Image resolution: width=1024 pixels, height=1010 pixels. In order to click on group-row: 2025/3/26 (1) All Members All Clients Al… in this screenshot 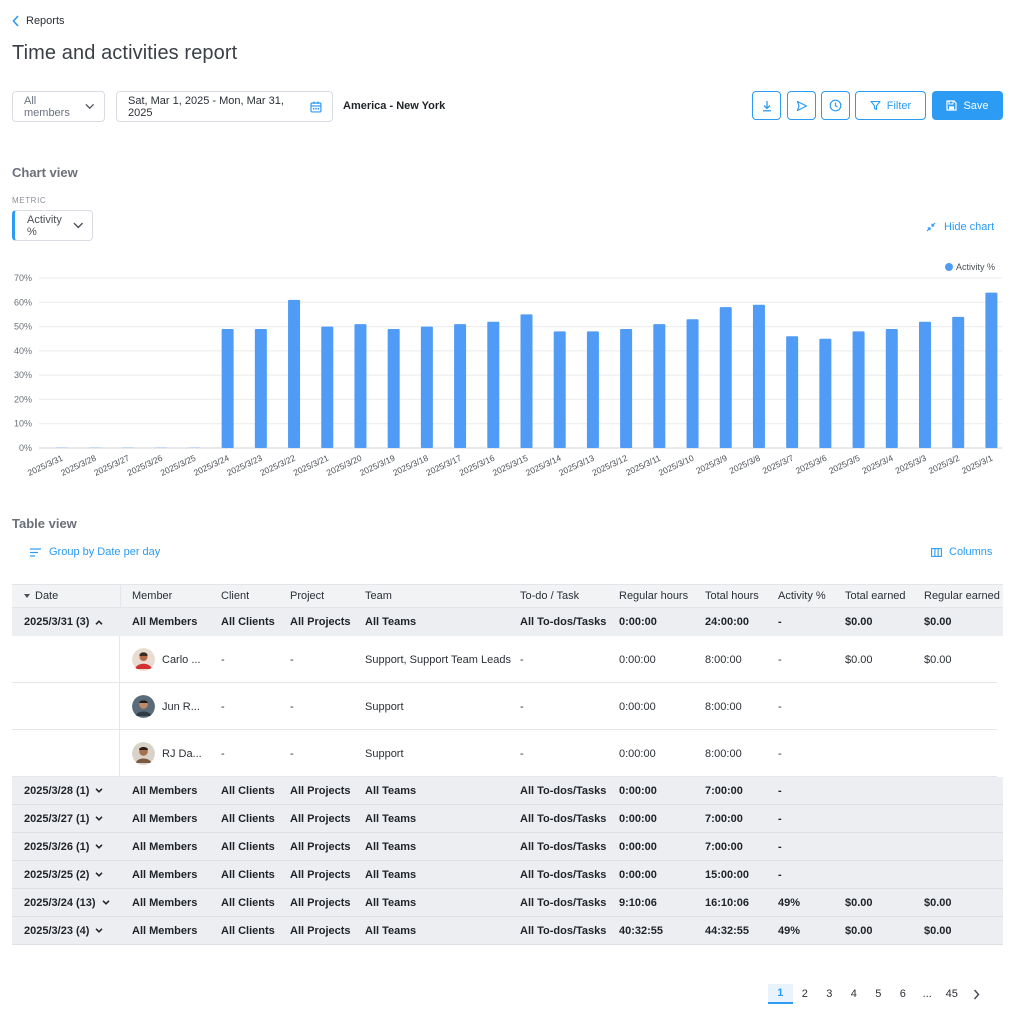, I will do `click(507, 847)`.